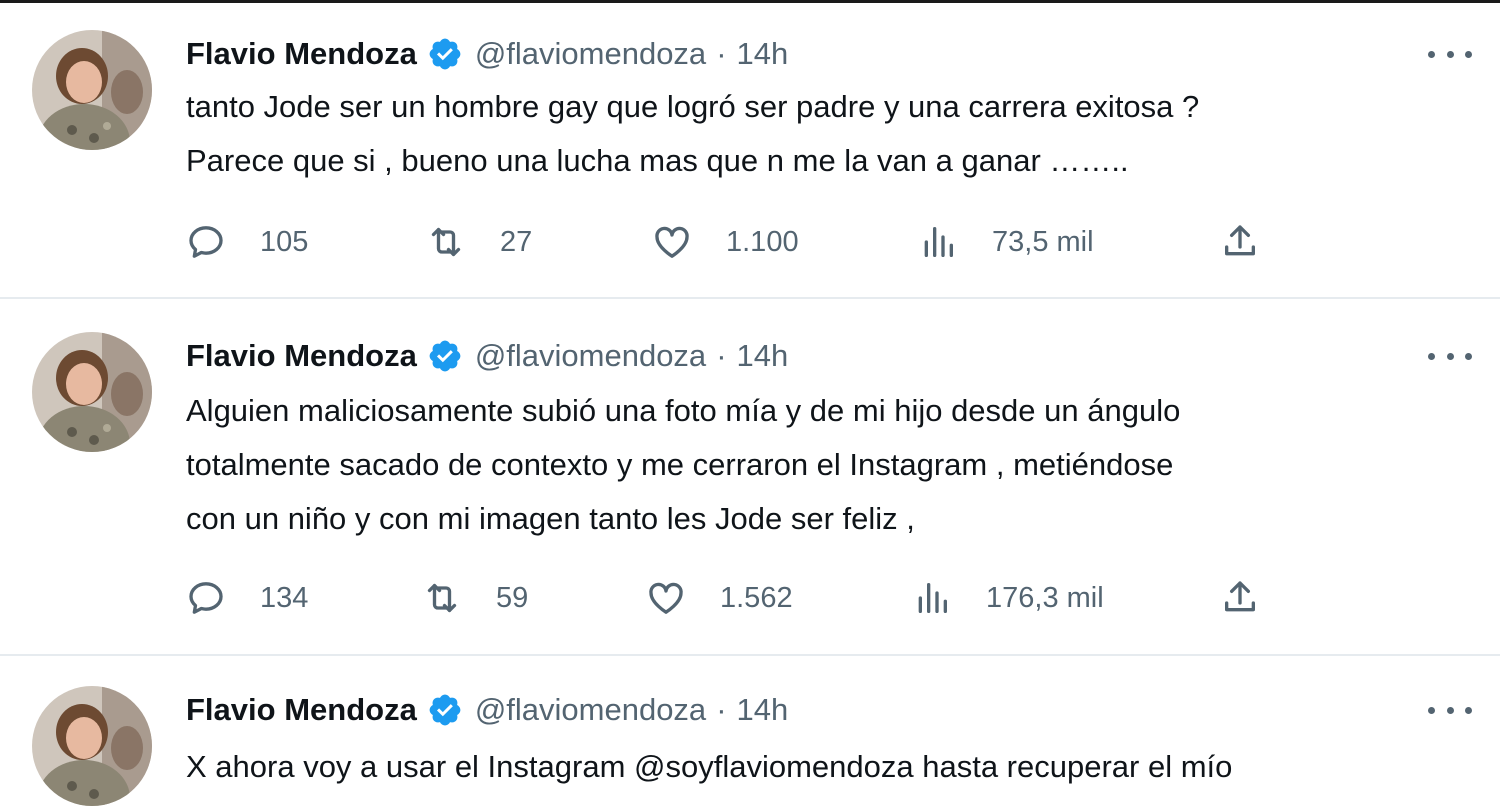 The height and width of the screenshot is (806, 1500). I want to click on retweet-button: 27, so click(479, 242).